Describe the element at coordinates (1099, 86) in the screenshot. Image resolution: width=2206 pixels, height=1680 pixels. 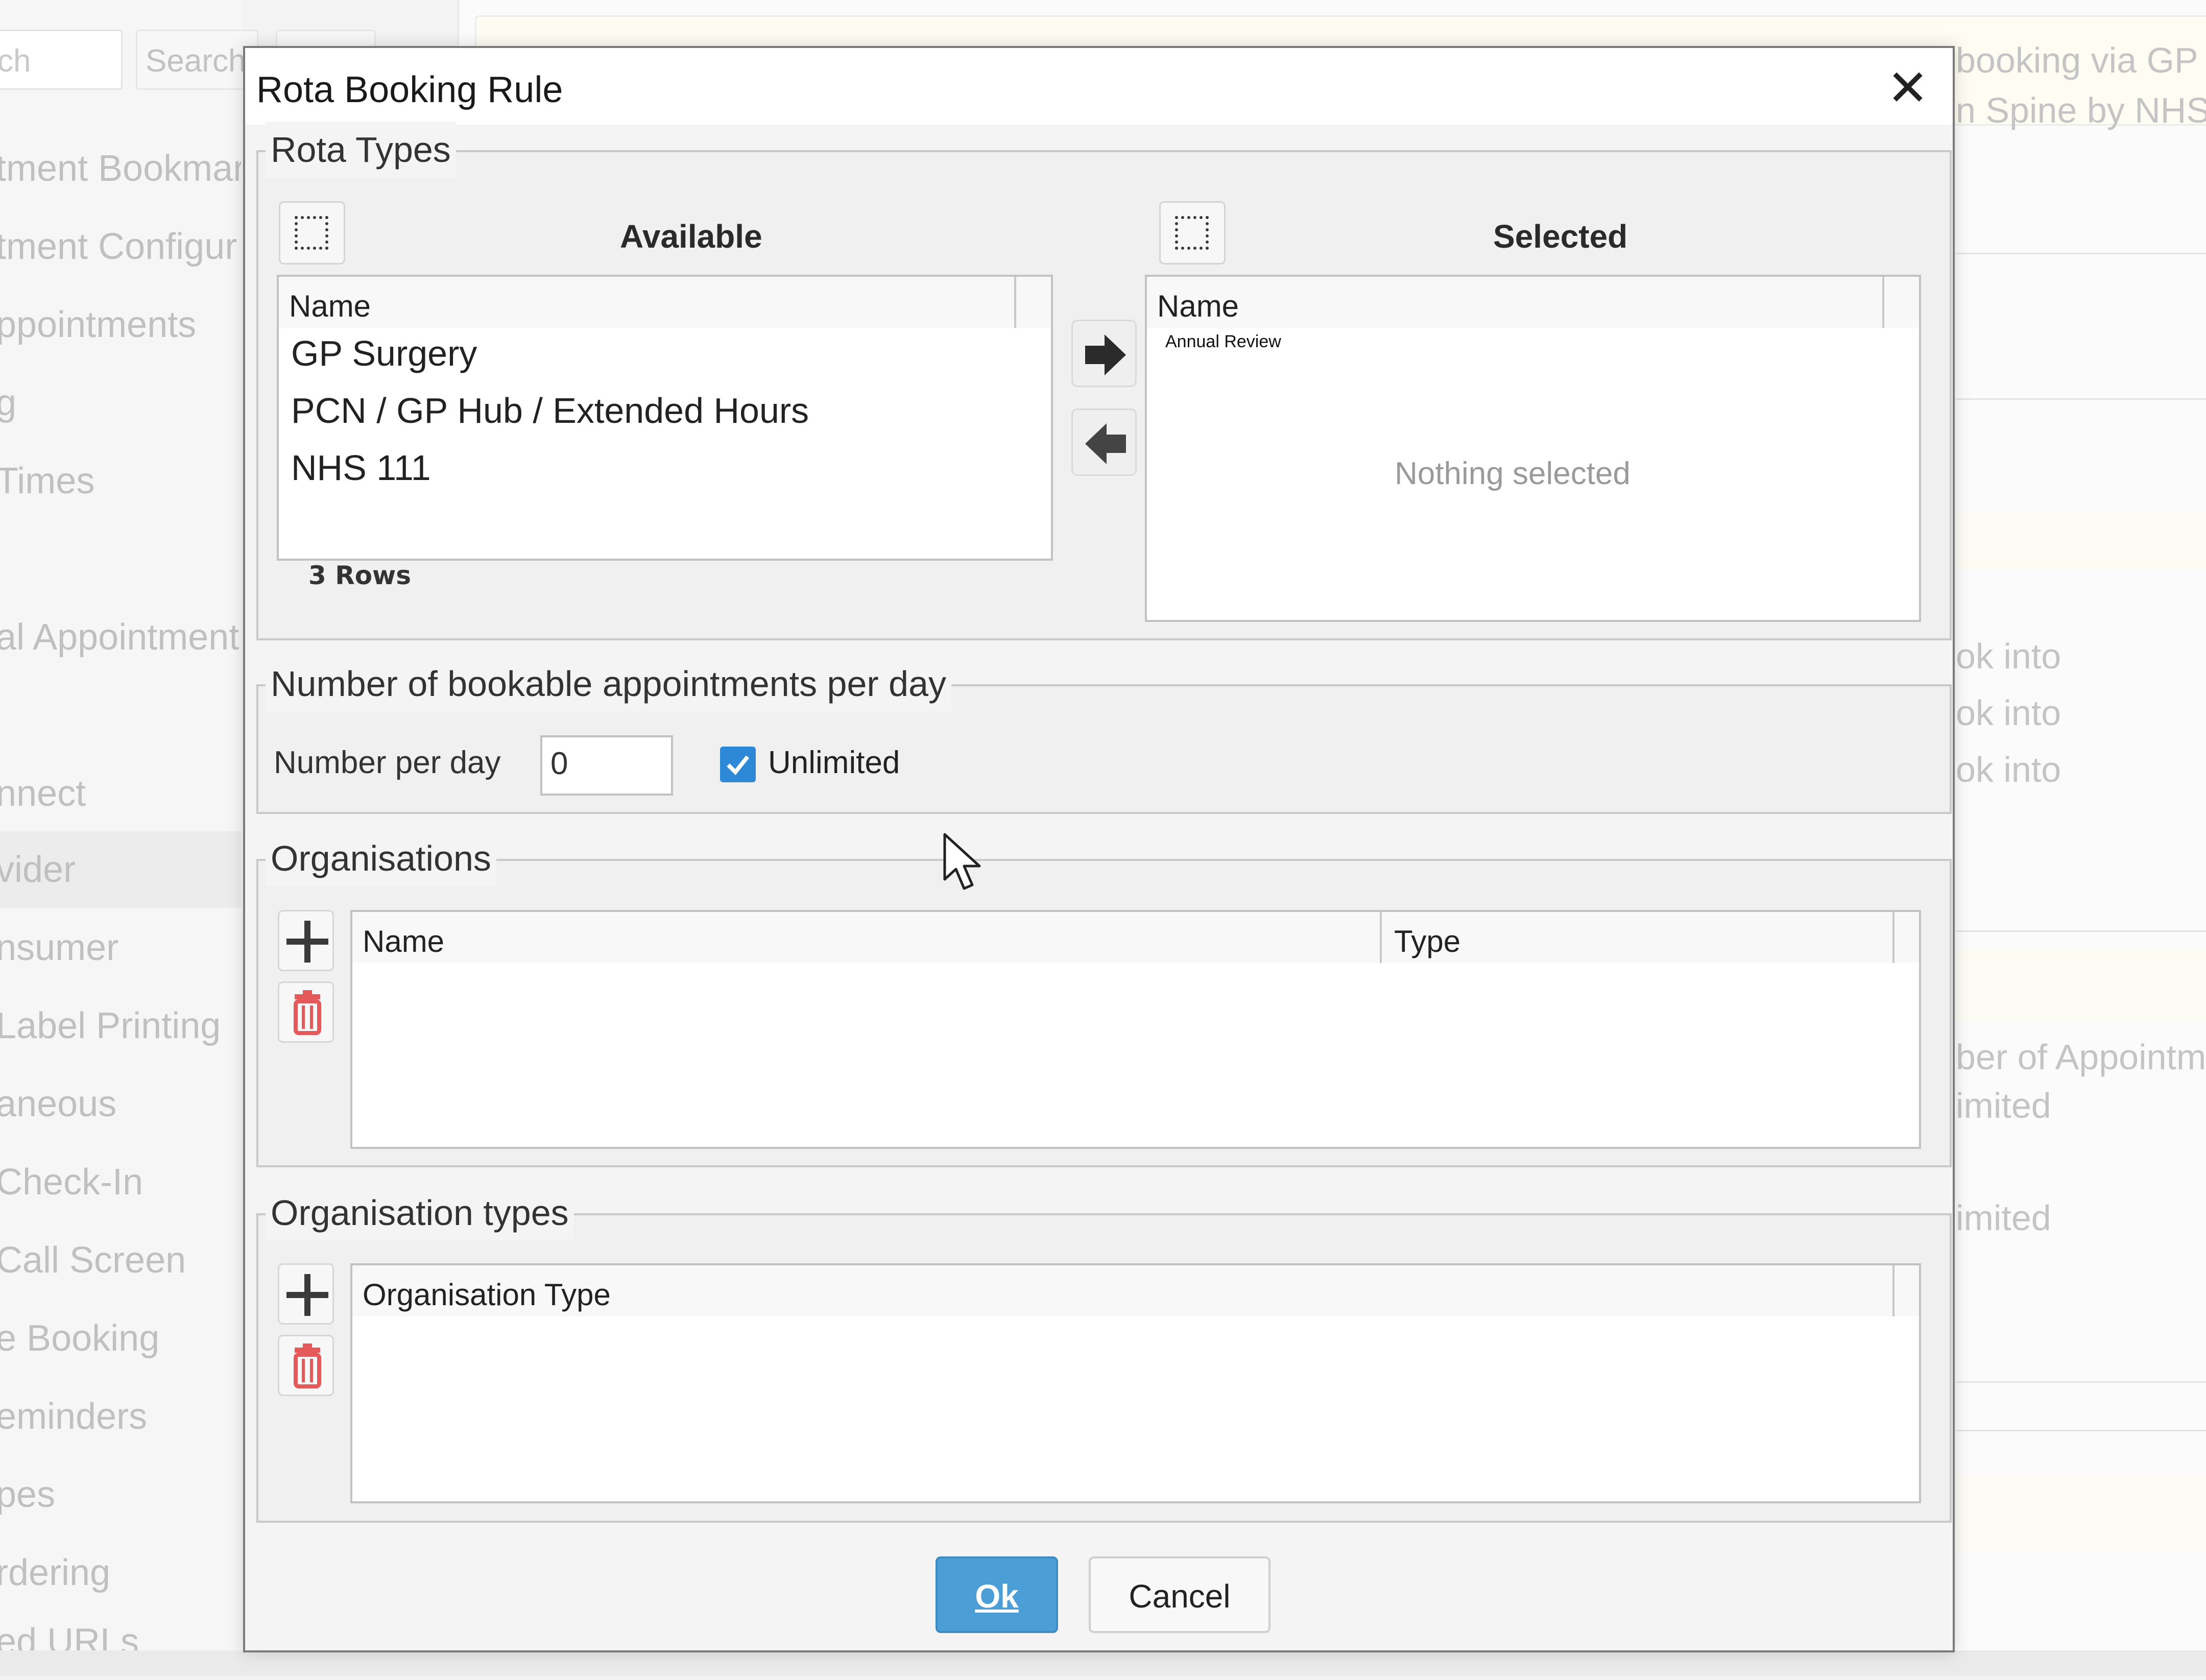
I see `dialog-title-bar: Rota Booking Rule ✕` at that location.